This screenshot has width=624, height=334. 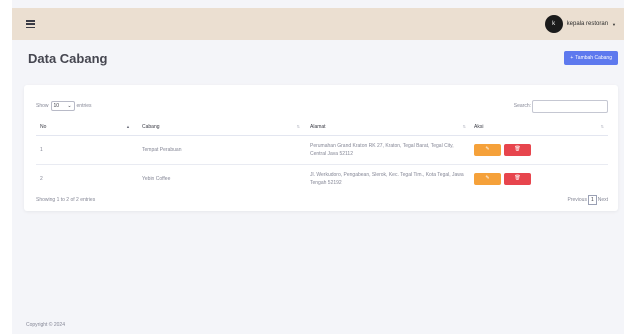 I want to click on cell-no: 2, so click(x=41, y=178).